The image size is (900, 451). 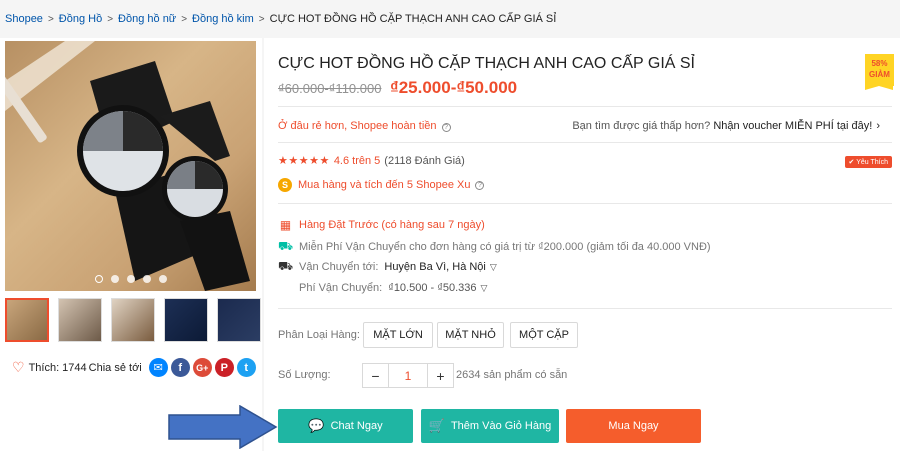 What do you see at coordinates (356, 426) in the screenshot?
I see `chat-now-label: Chat Ngay` at bounding box center [356, 426].